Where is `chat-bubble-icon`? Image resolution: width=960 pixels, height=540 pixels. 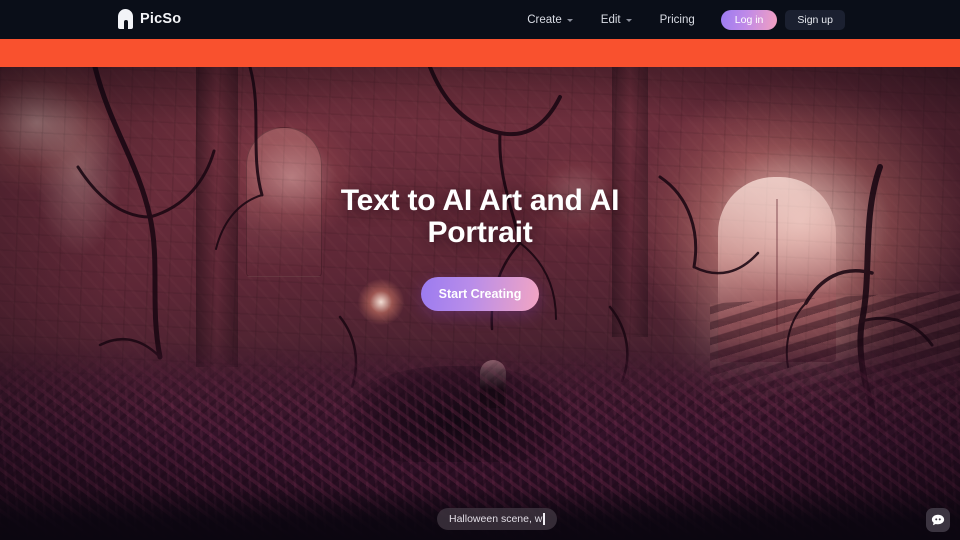
chat-bubble-icon is located at coordinates (938, 520).